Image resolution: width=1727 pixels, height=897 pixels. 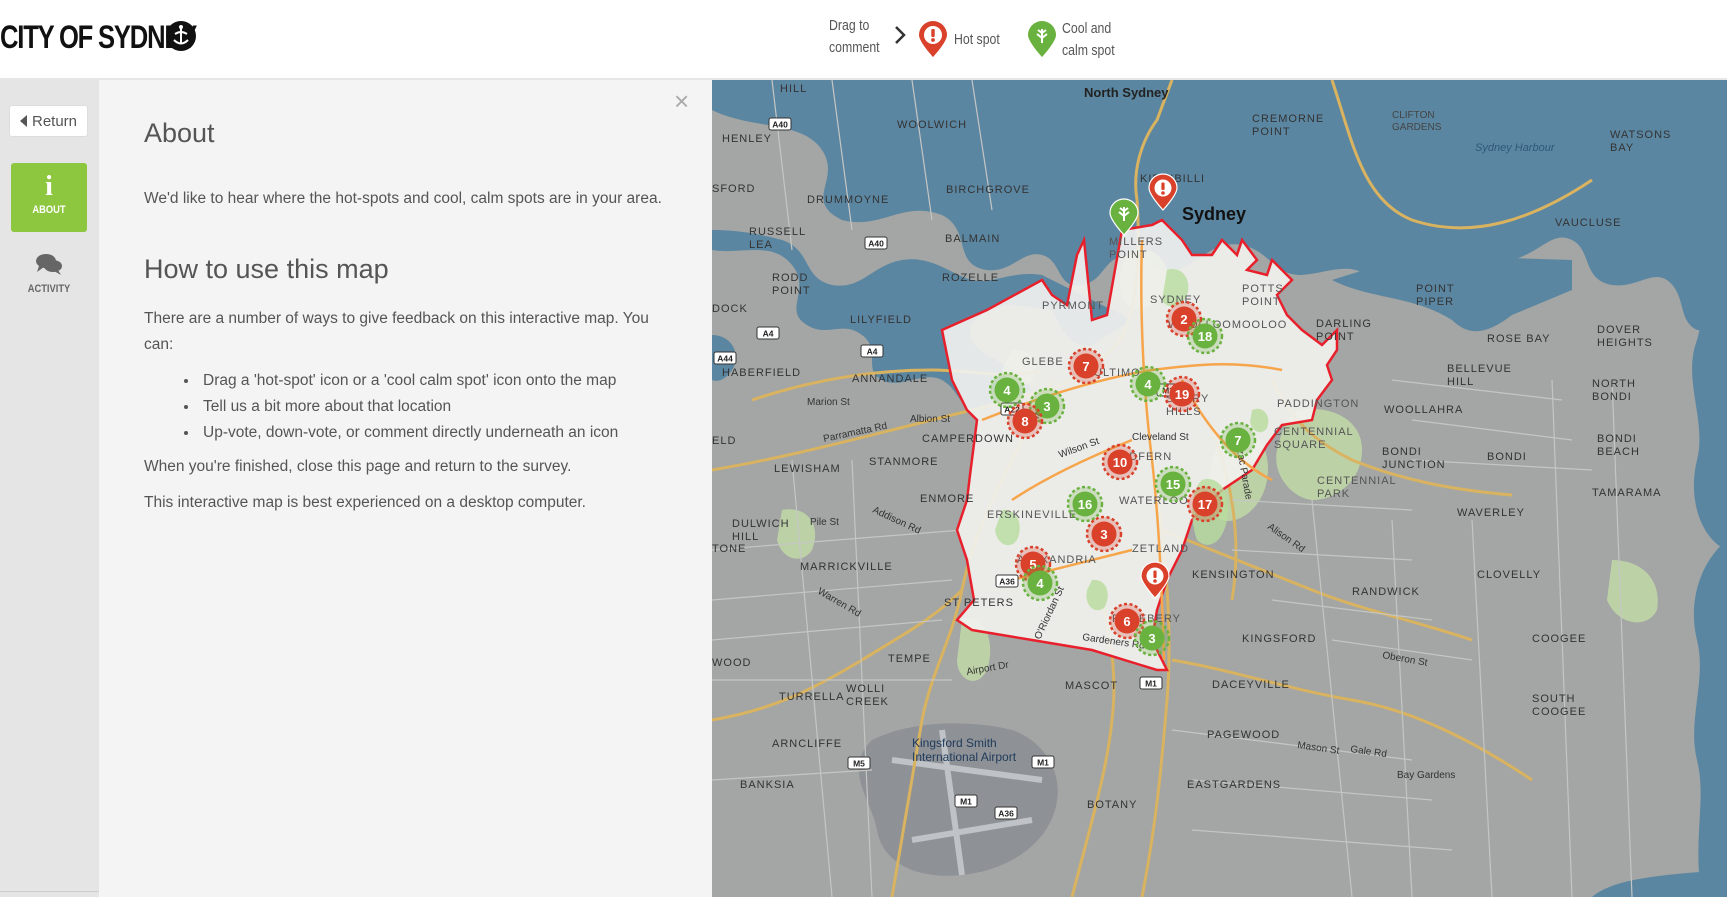 What do you see at coordinates (49, 264) in the screenshot?
I see `speech-bubbles-icon` at bounding box center [49, 264].